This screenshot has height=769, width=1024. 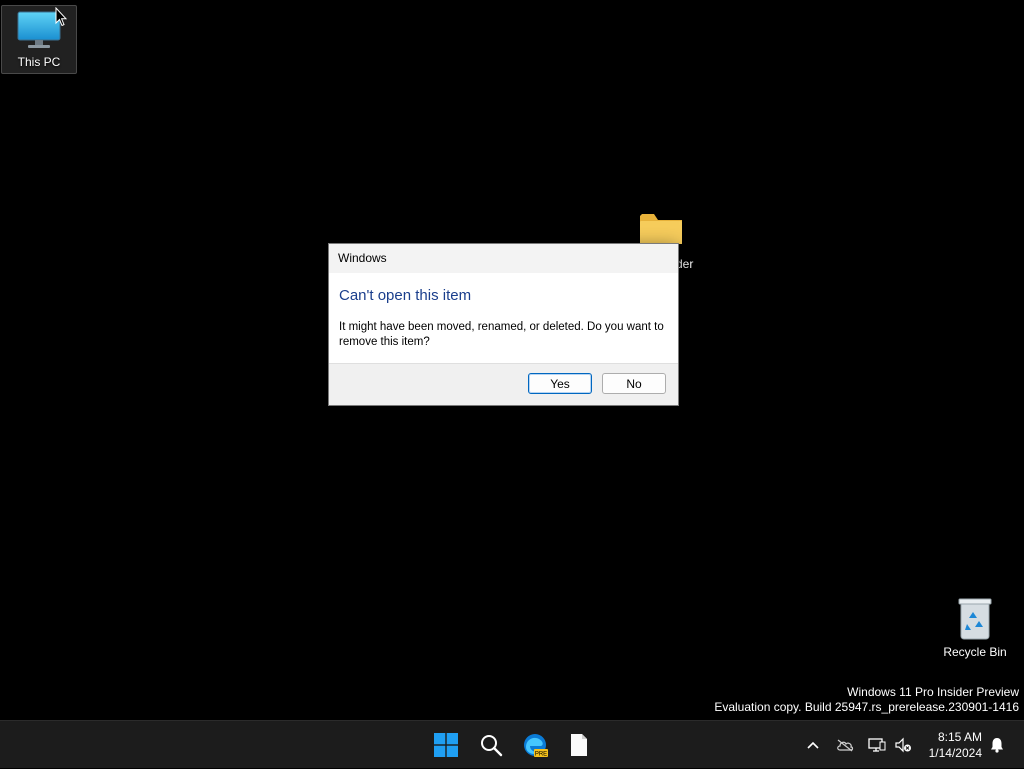 I want to click on volume-tray, so click(x=903, y=745).